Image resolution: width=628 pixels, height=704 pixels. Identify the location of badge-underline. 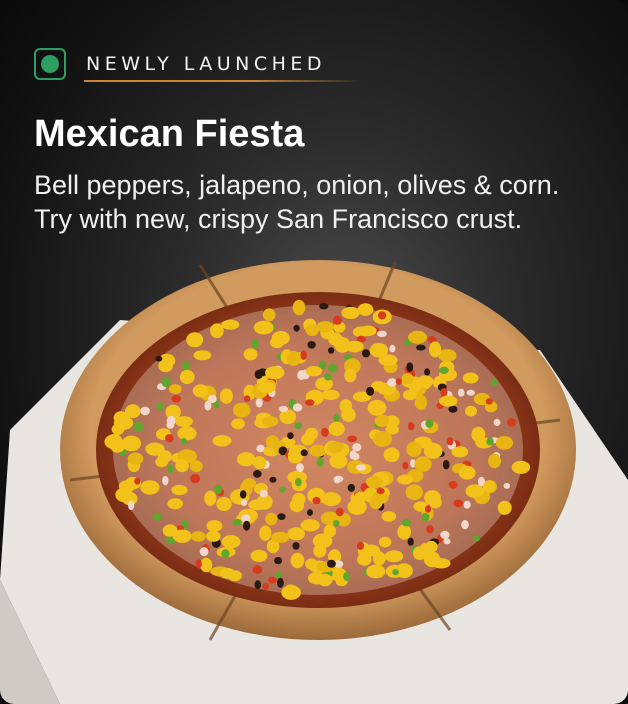
(224, 81).